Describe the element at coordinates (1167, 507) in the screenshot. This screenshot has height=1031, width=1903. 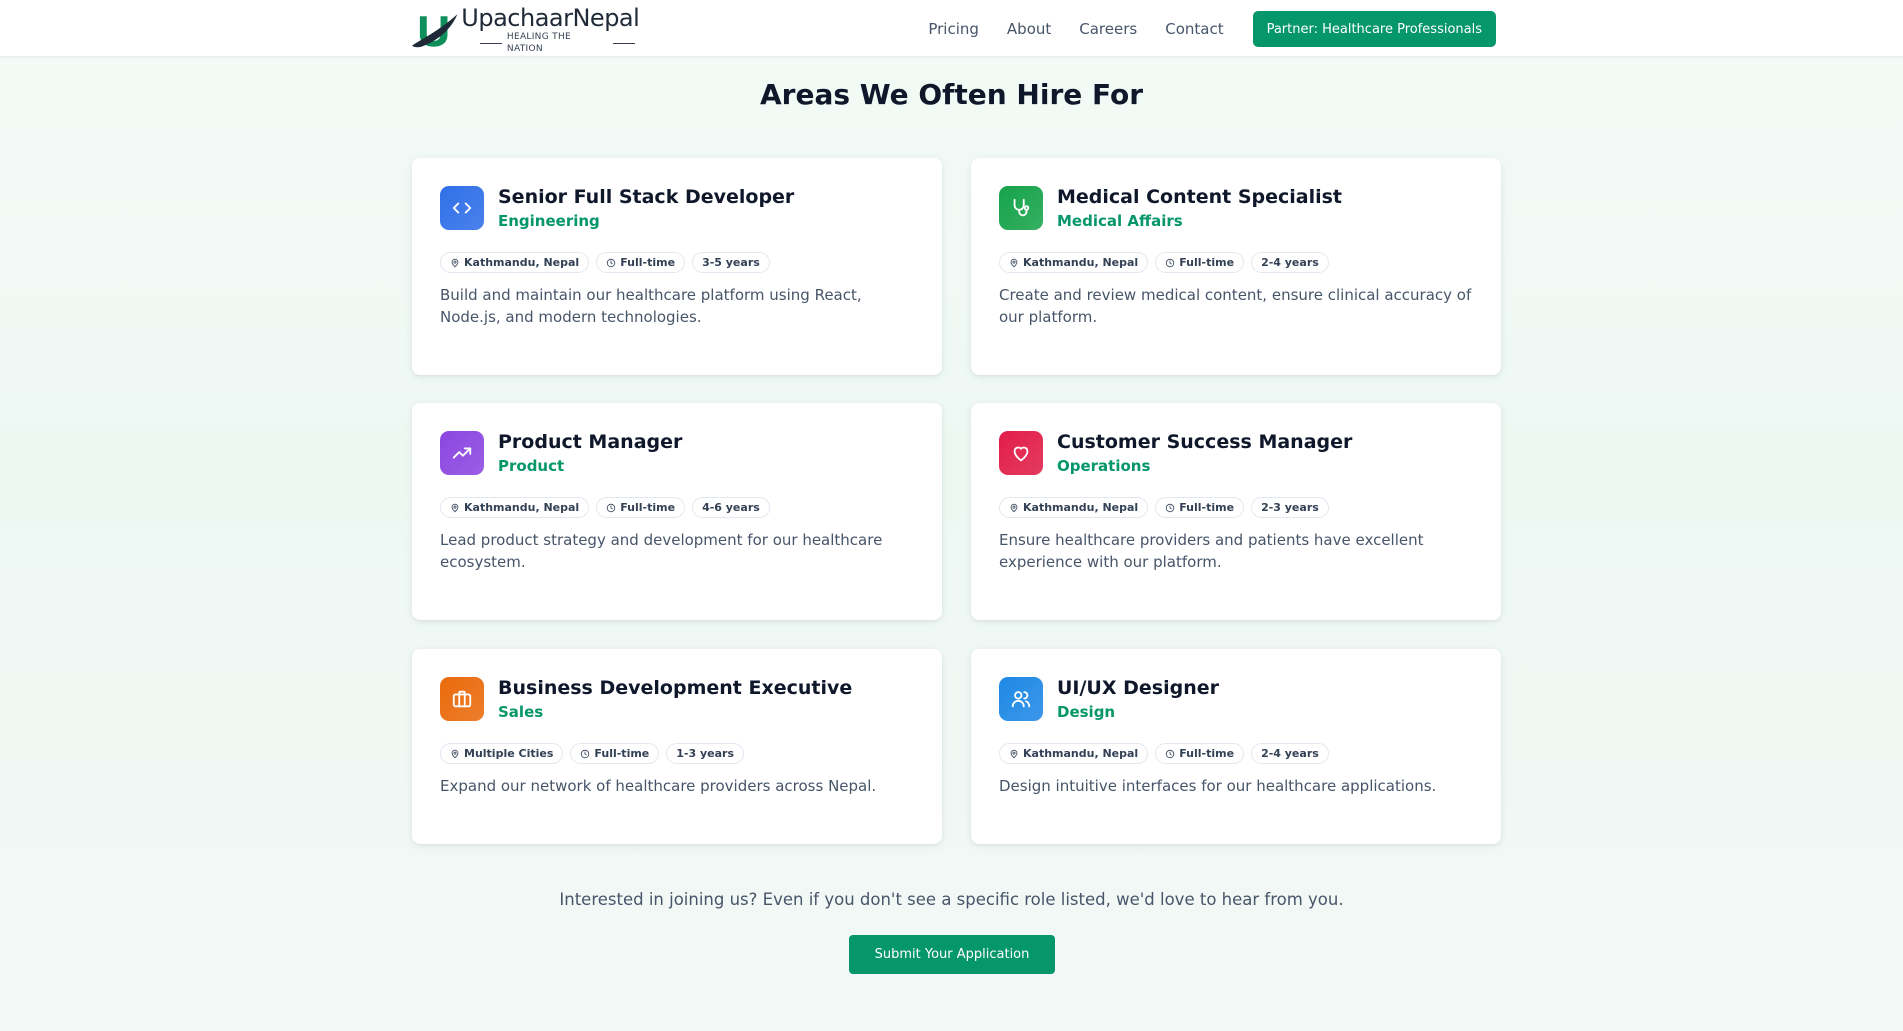
I see `role-tags: Kathmandu, Nepal Full-time 2-3 years` at that location.